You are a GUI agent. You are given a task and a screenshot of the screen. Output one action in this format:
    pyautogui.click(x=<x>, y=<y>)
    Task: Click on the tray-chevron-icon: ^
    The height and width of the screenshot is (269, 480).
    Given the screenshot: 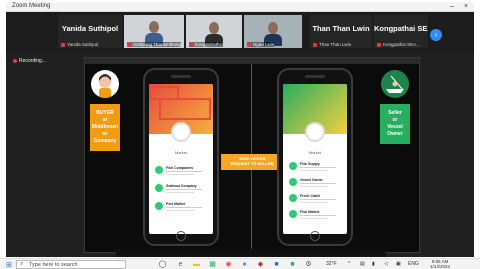 What is the action you would take?
    pyautogui.click(x=349, y=264)
    